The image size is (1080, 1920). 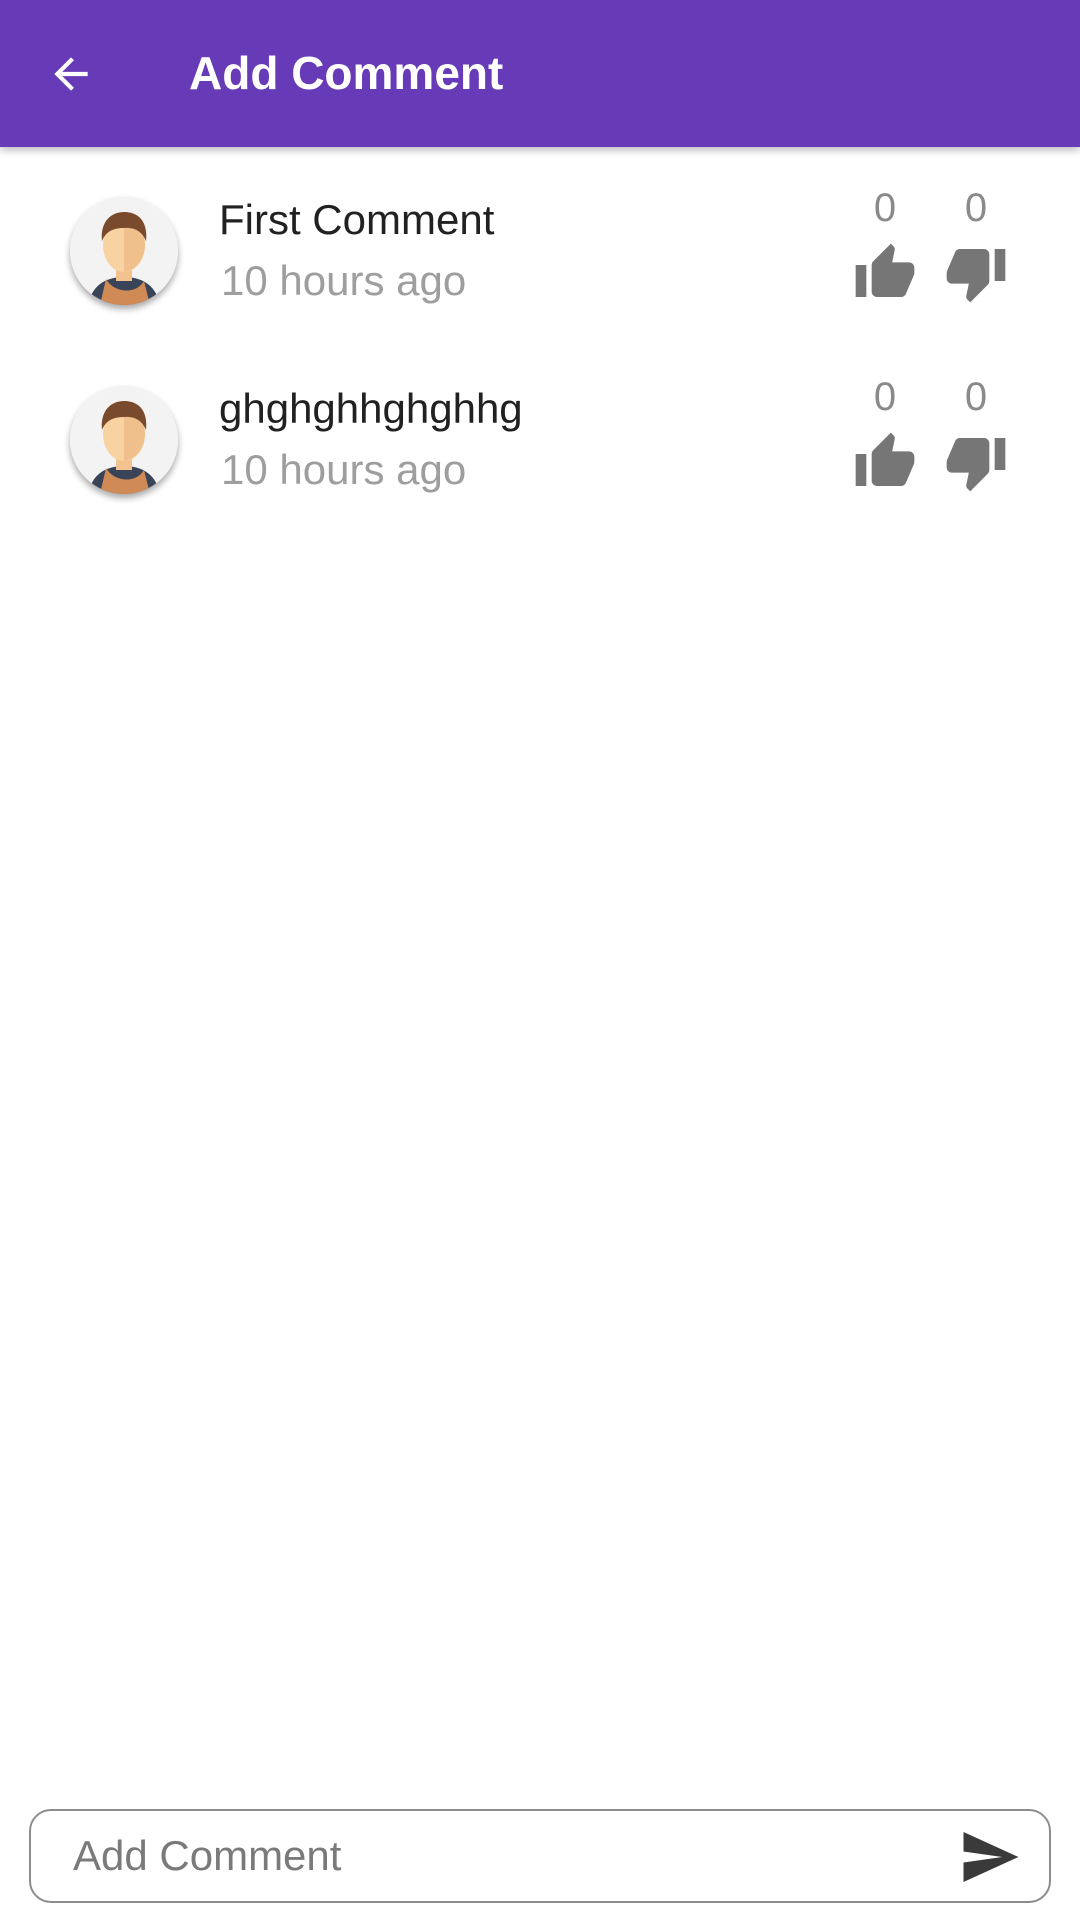 I want to click on comment-item: First Comment 10 hours ago 0 0, so click(x=540, y=241).